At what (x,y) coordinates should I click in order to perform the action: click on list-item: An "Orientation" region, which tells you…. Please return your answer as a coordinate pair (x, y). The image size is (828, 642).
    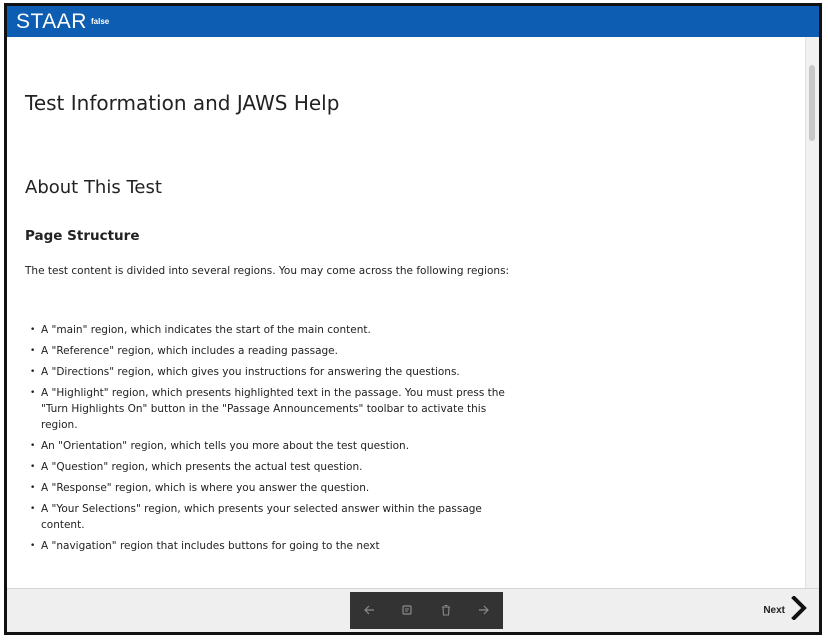
    Looking at the image, I should click on (275, 446).